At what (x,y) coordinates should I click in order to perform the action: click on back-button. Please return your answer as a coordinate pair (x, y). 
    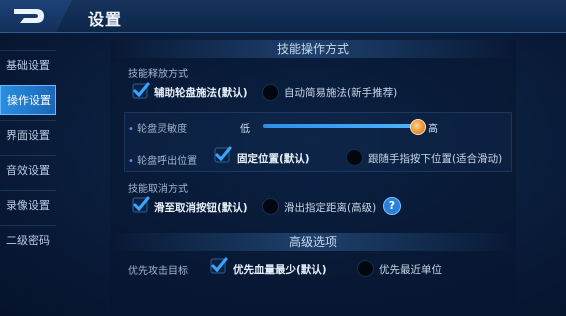
    Looking at the image, I should click on (36, 16).